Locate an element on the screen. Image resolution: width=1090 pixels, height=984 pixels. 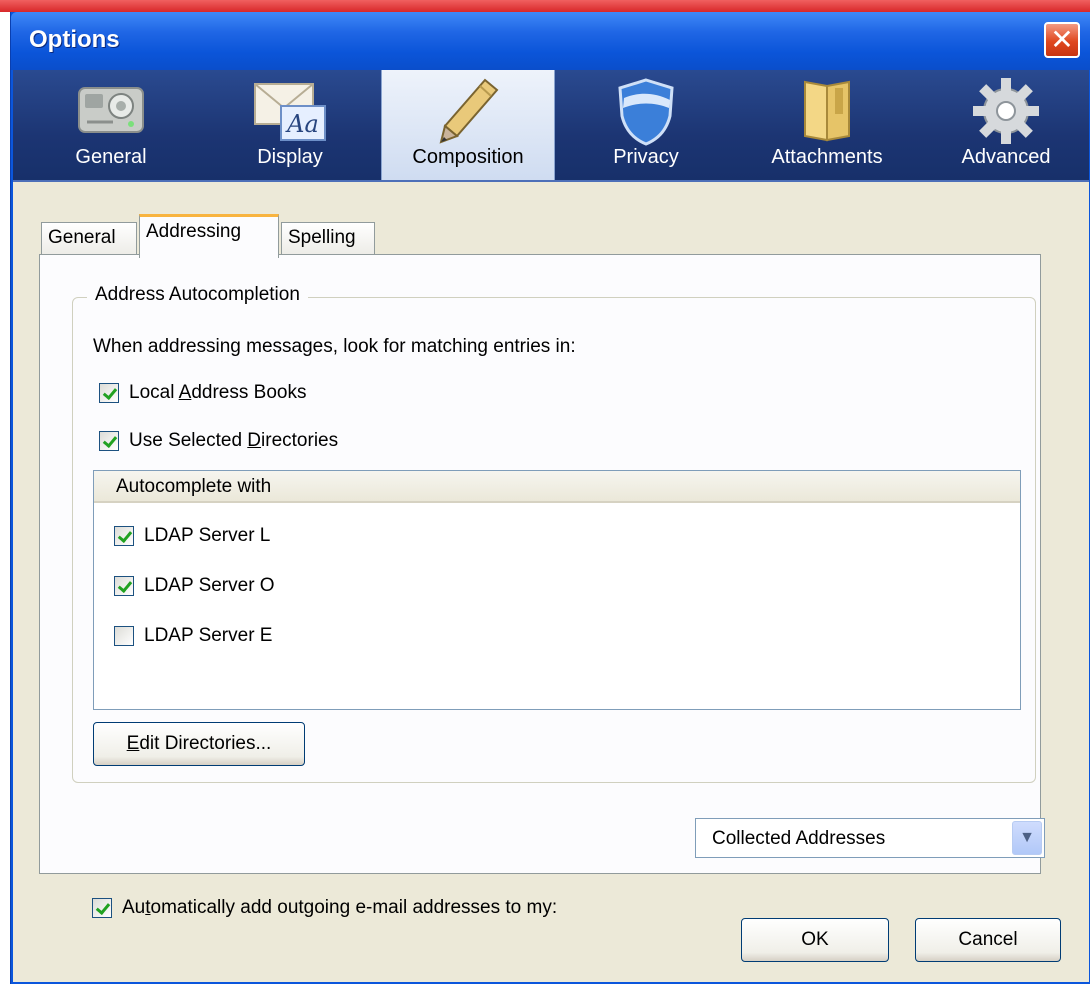
list-item: LDAP Server O is located at coordinates (194, 586).